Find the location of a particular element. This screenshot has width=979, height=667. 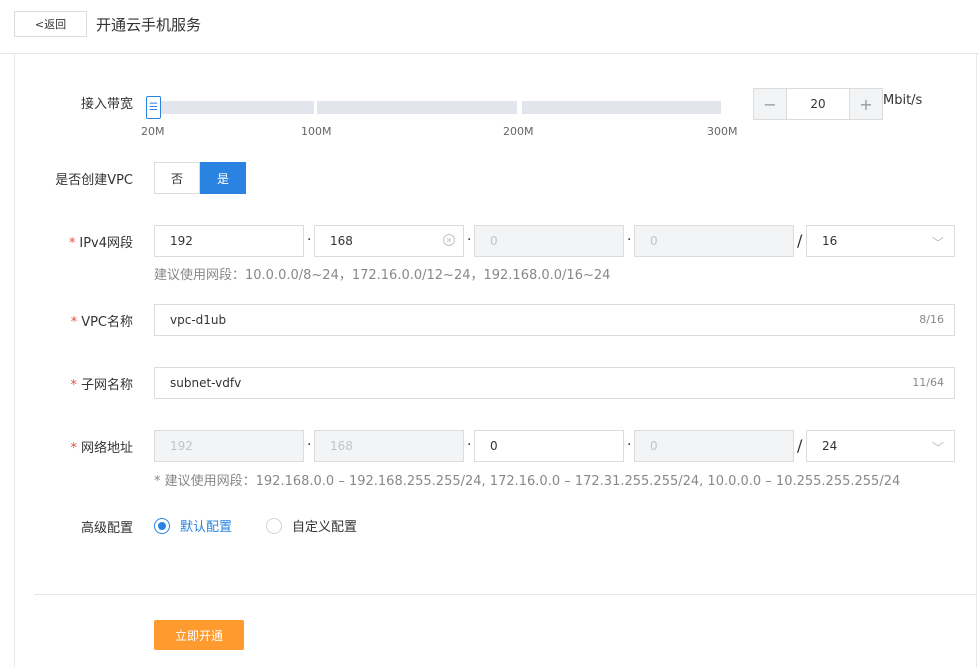

divider is located at coordinates (505, 594).